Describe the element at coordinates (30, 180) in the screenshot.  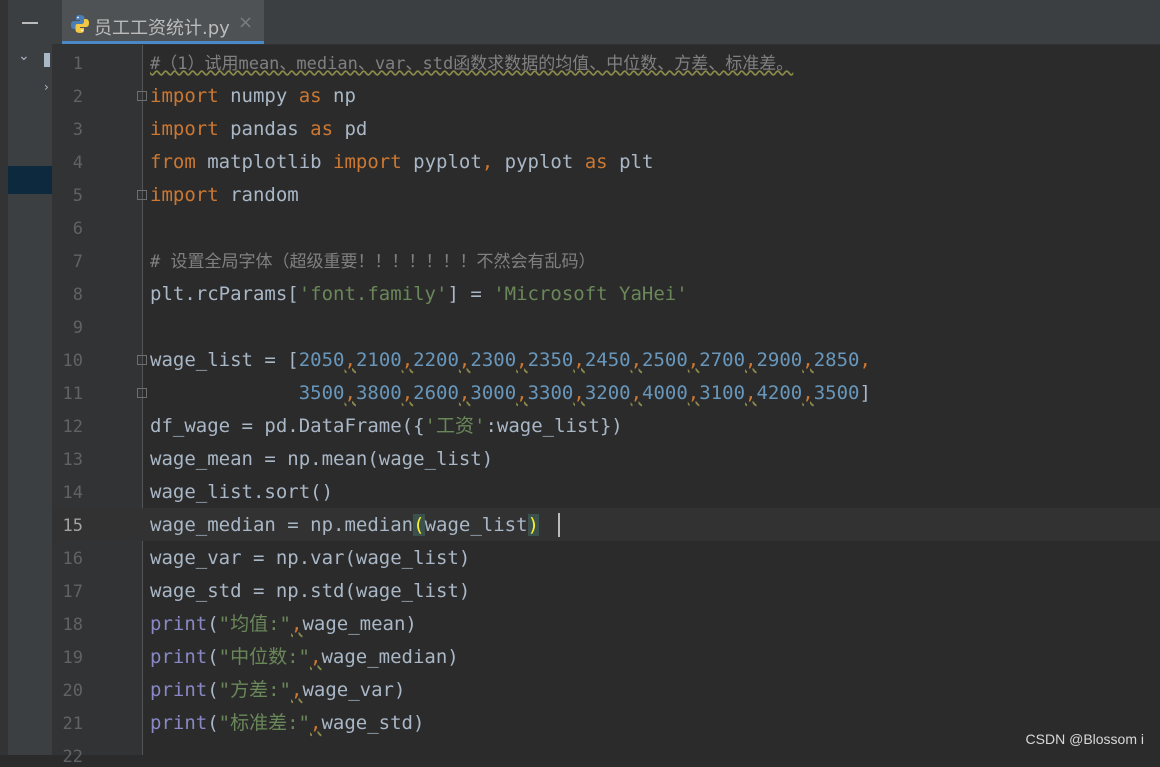
I see `selected-tree-item` at that location.